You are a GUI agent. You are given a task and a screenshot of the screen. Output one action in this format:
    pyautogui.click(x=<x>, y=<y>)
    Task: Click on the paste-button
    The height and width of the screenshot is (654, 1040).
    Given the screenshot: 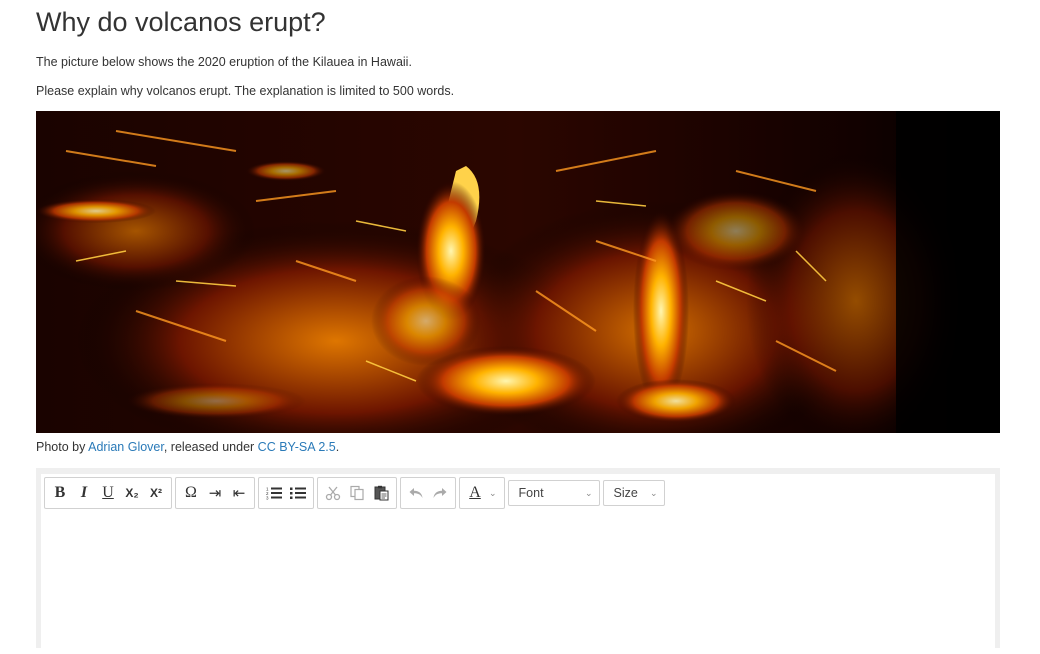 What is the action you would take?
    pyautogui.click(x=381, y=493)
    